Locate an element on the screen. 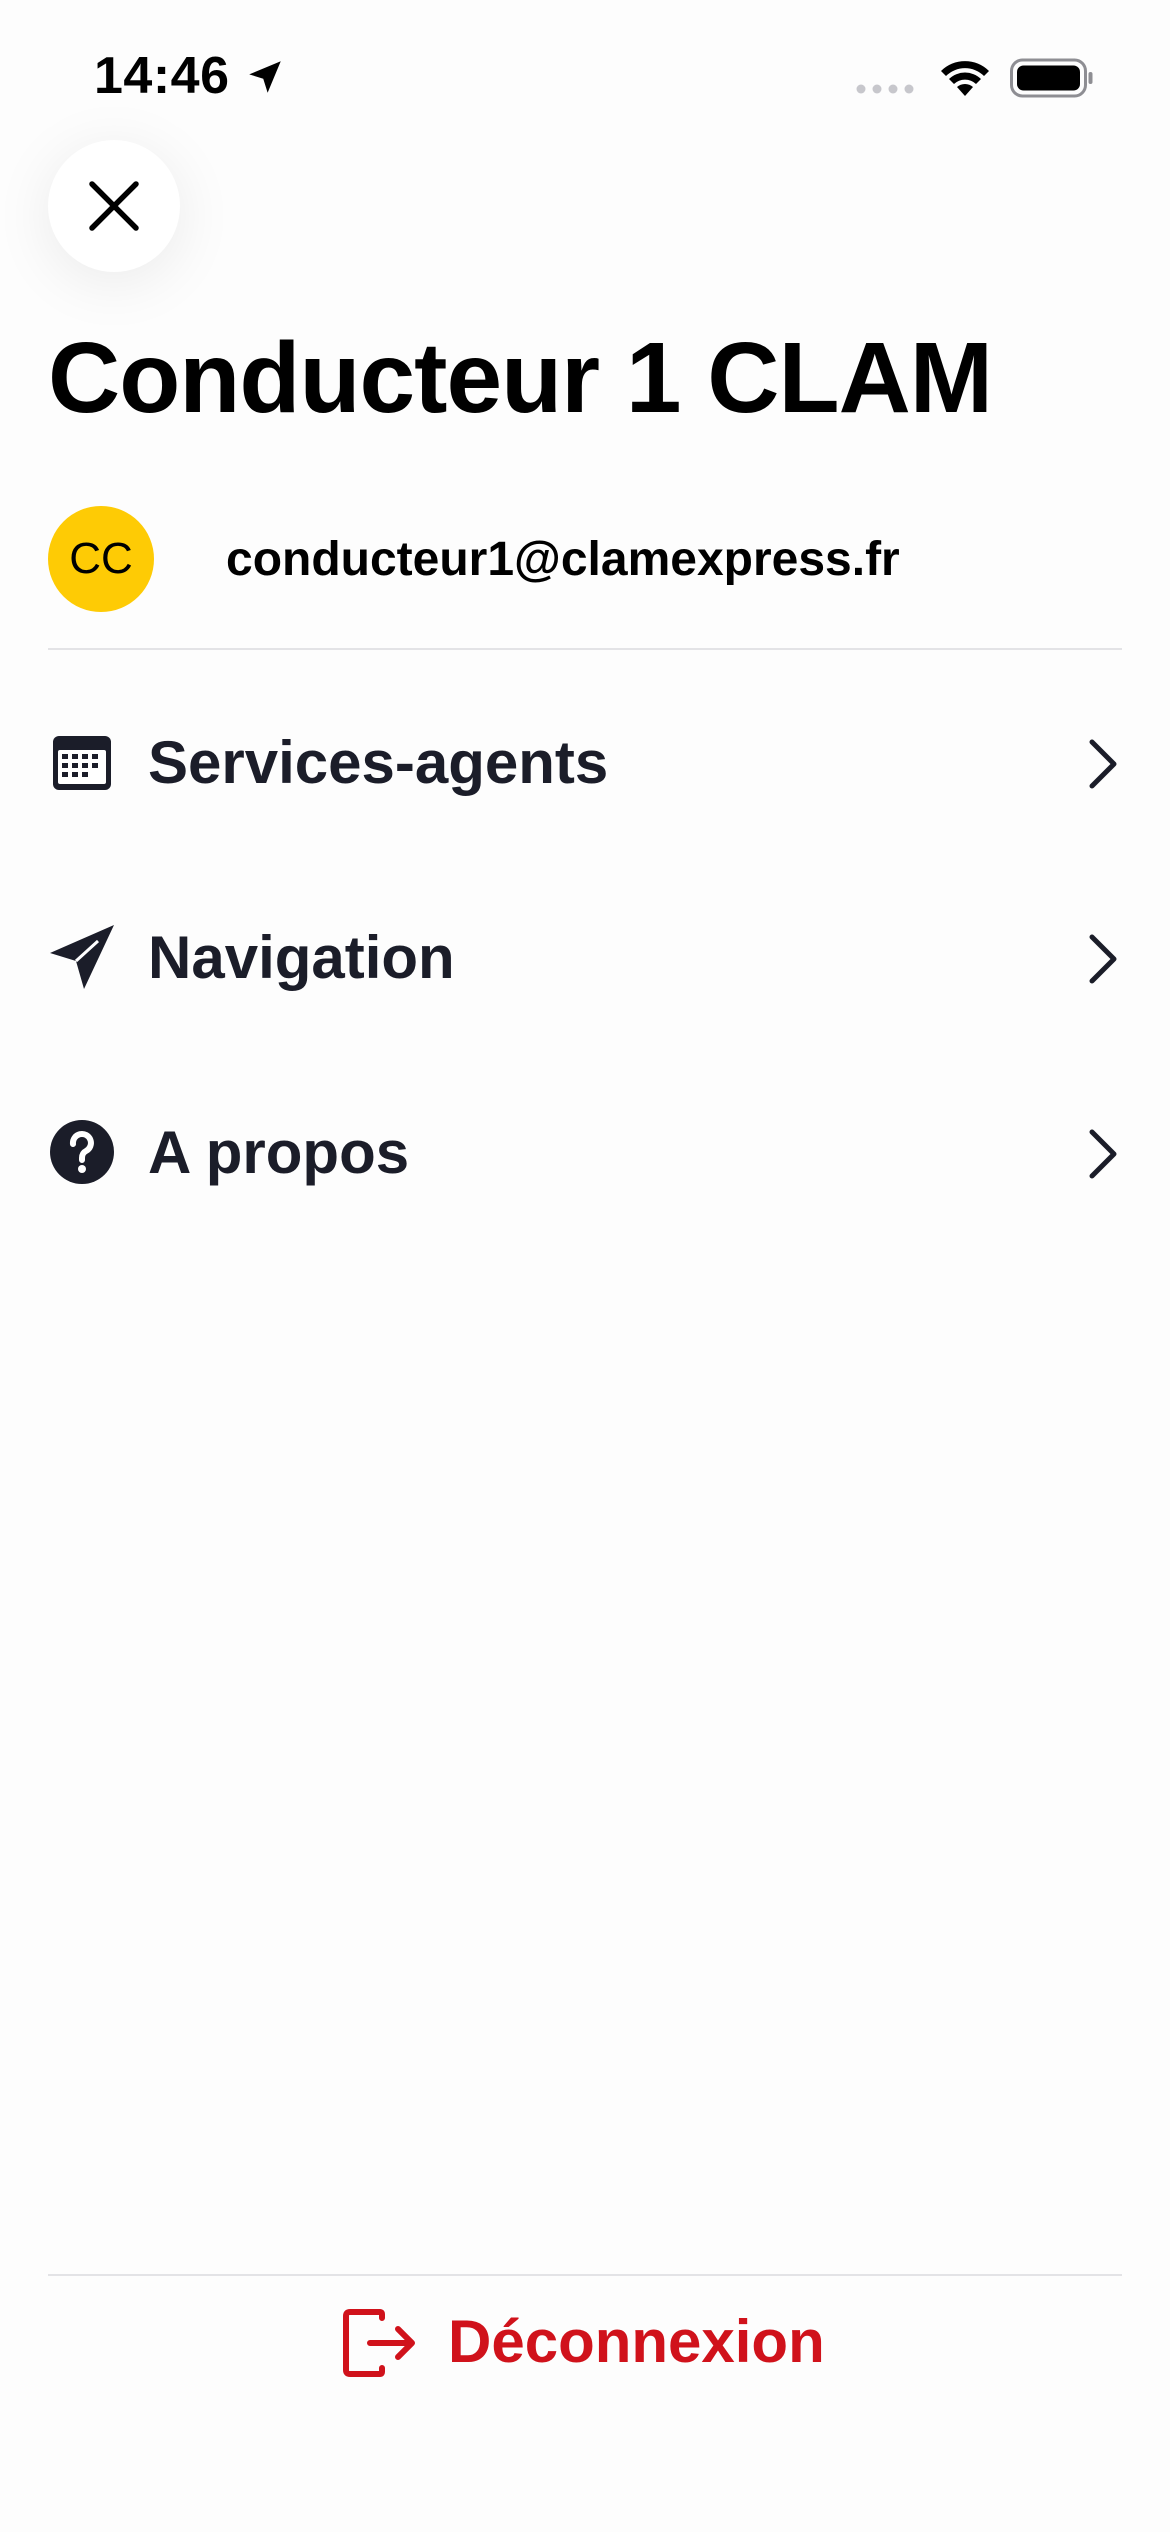 The image size is (1170, 2532). status-bar: 14:46 is located at coordinates (585, 75).